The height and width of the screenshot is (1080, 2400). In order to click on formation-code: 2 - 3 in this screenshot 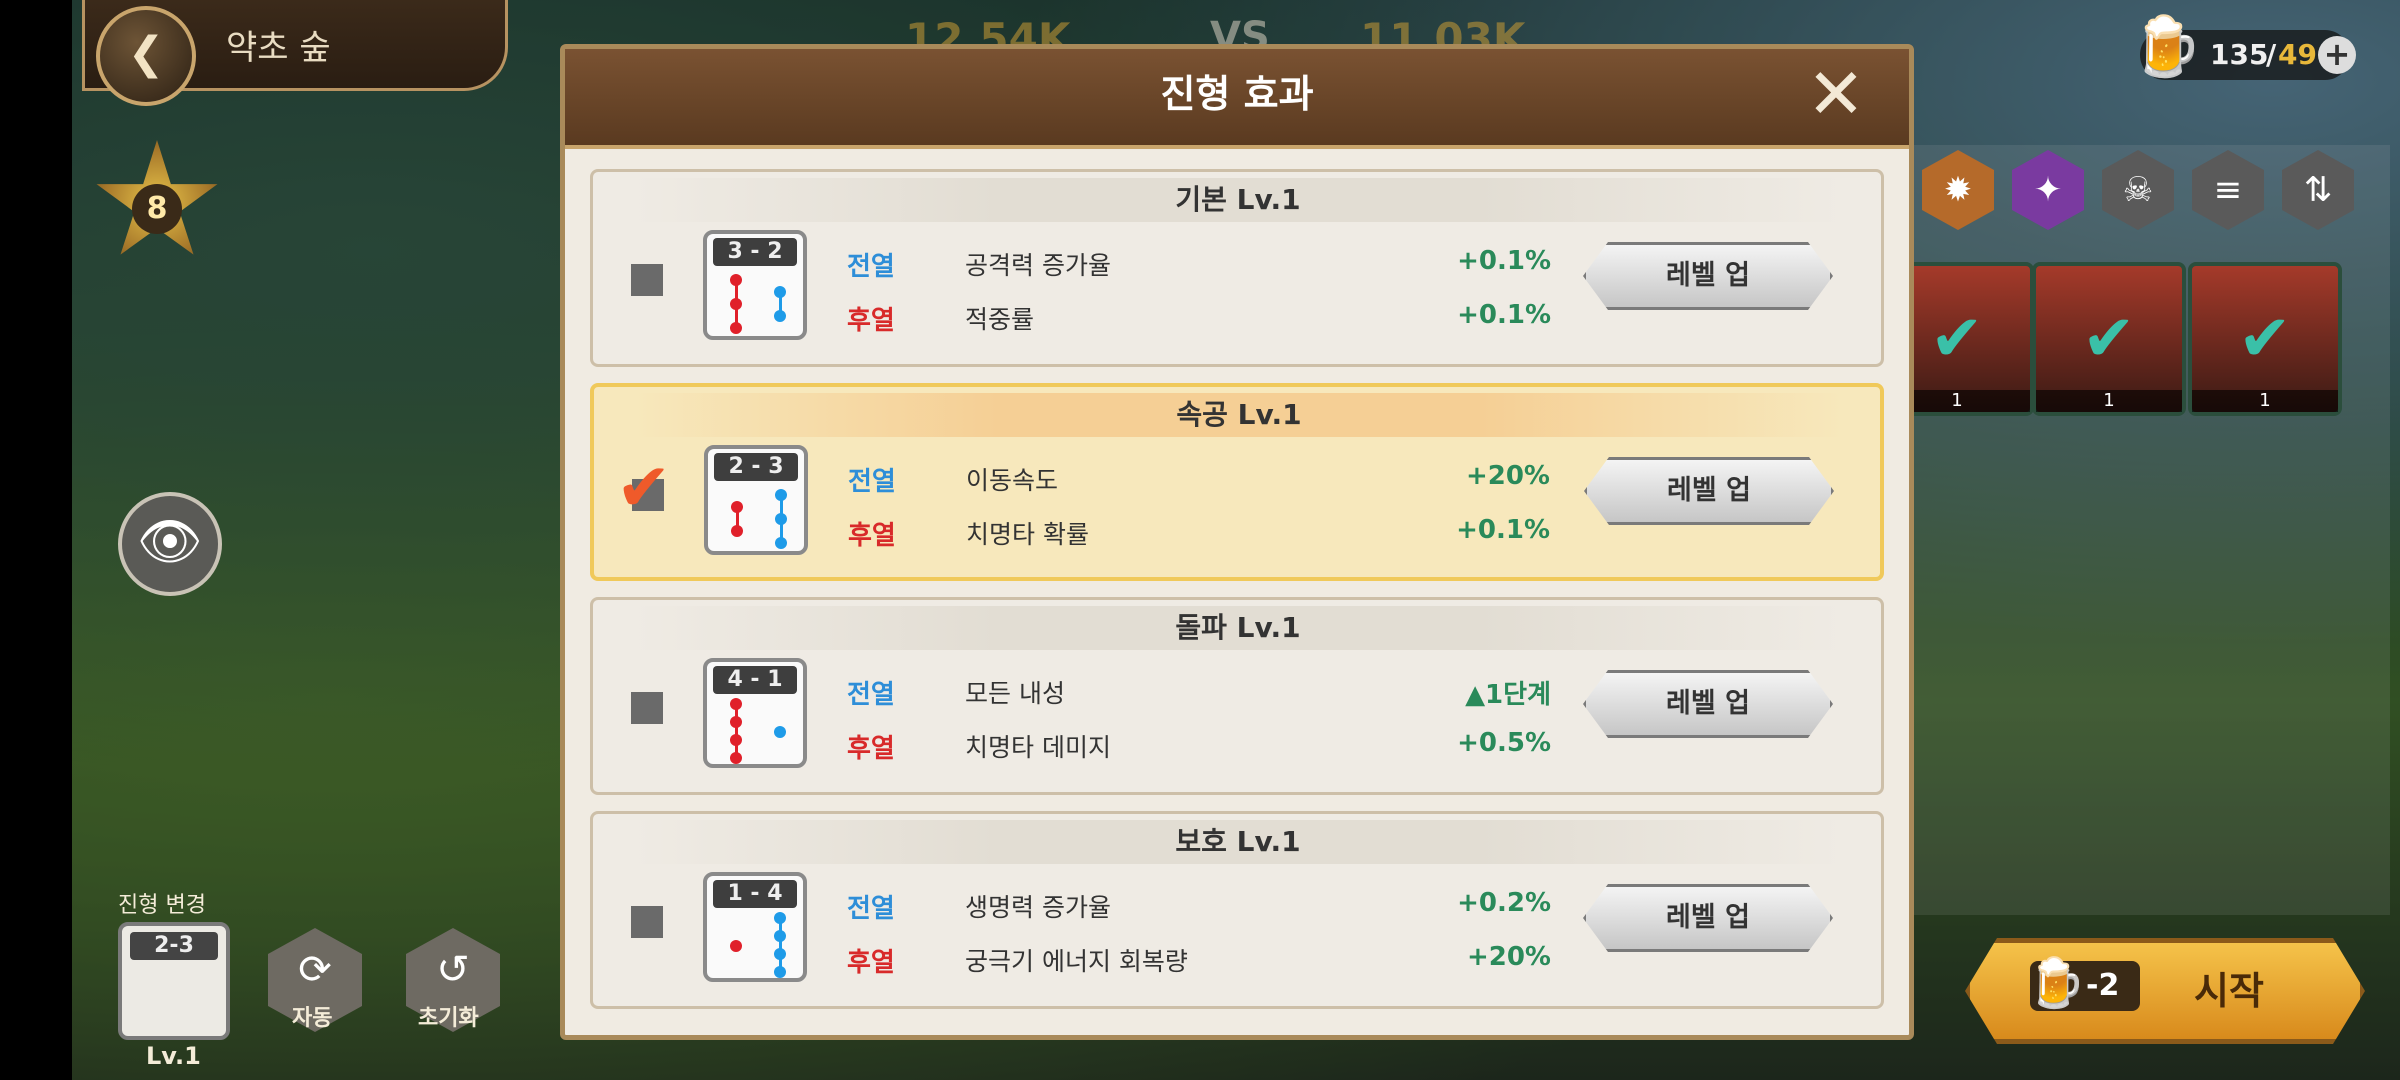, I will do `click(756, 467)`.